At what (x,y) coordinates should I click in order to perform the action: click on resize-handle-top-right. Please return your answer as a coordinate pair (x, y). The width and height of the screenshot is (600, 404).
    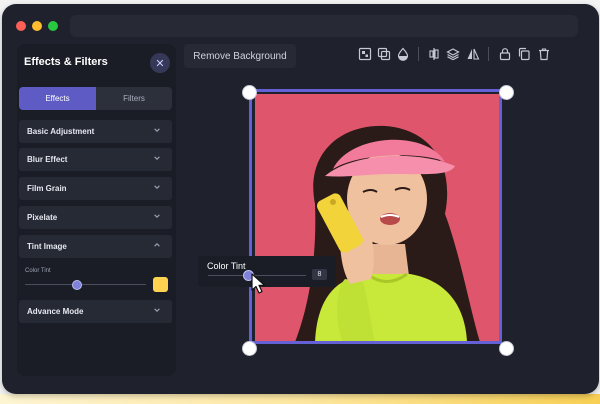
    Looking at the image, I should click on (506, 92).